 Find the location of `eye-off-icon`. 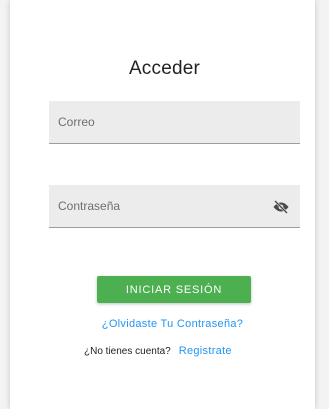

eye-off-icon is located at coordinates (281, 207).